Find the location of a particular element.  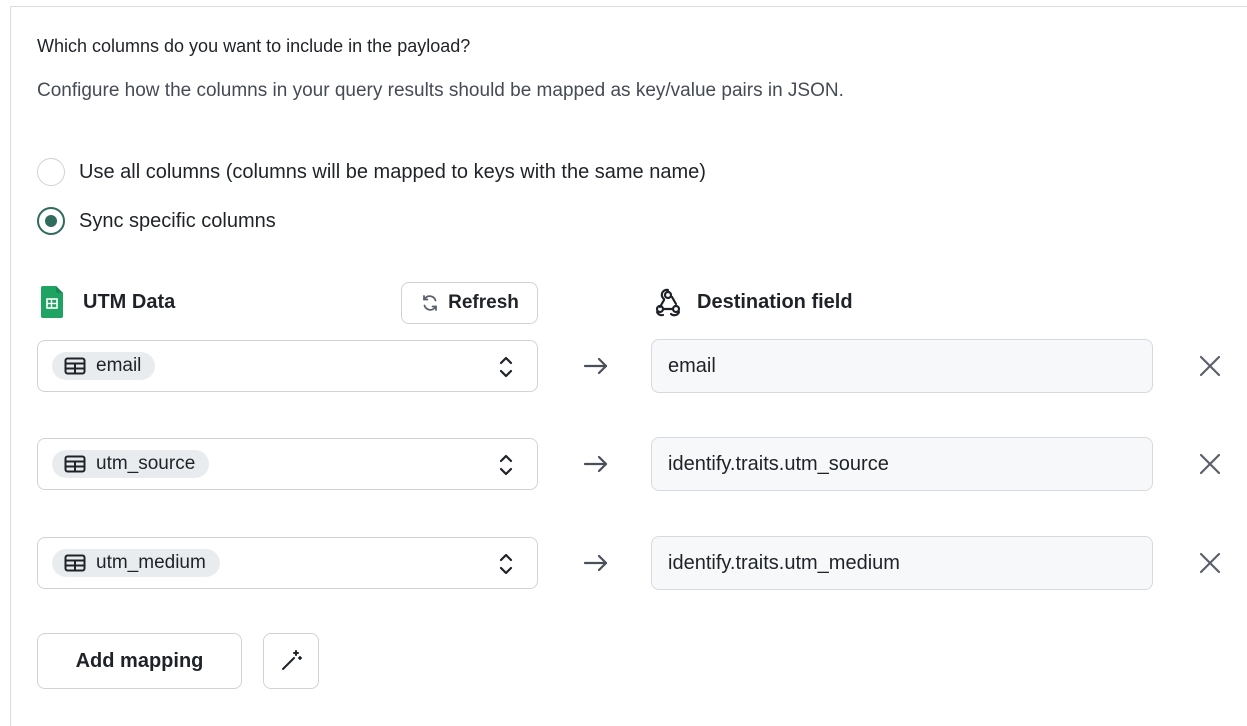

google-sheets-icon is located at coordinates (52, 302).